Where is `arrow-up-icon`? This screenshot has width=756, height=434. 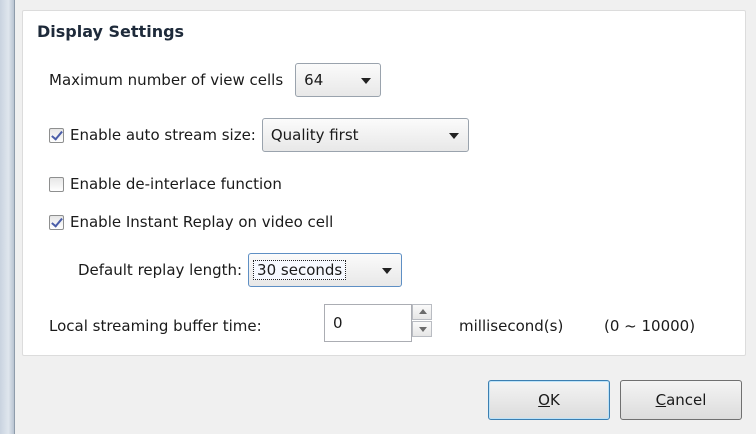
arrow-up-icon is located at coordinates (423, 311).